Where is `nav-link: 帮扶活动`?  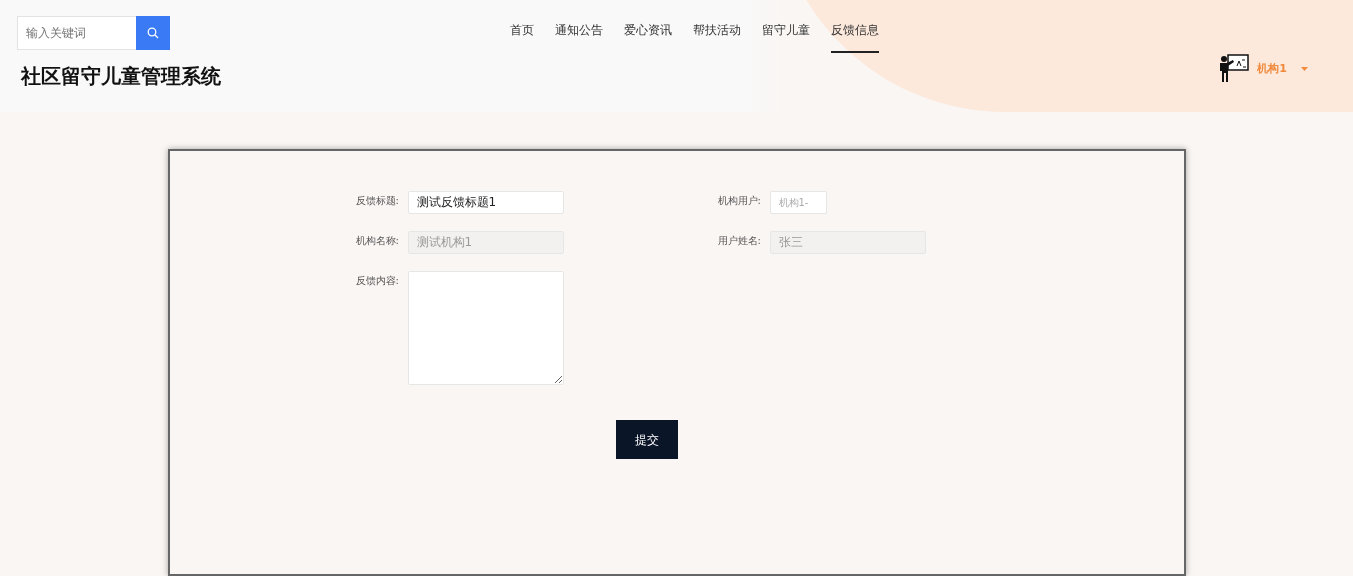 nav-link: 帮扶活动 is located at coordinates (717, 37).